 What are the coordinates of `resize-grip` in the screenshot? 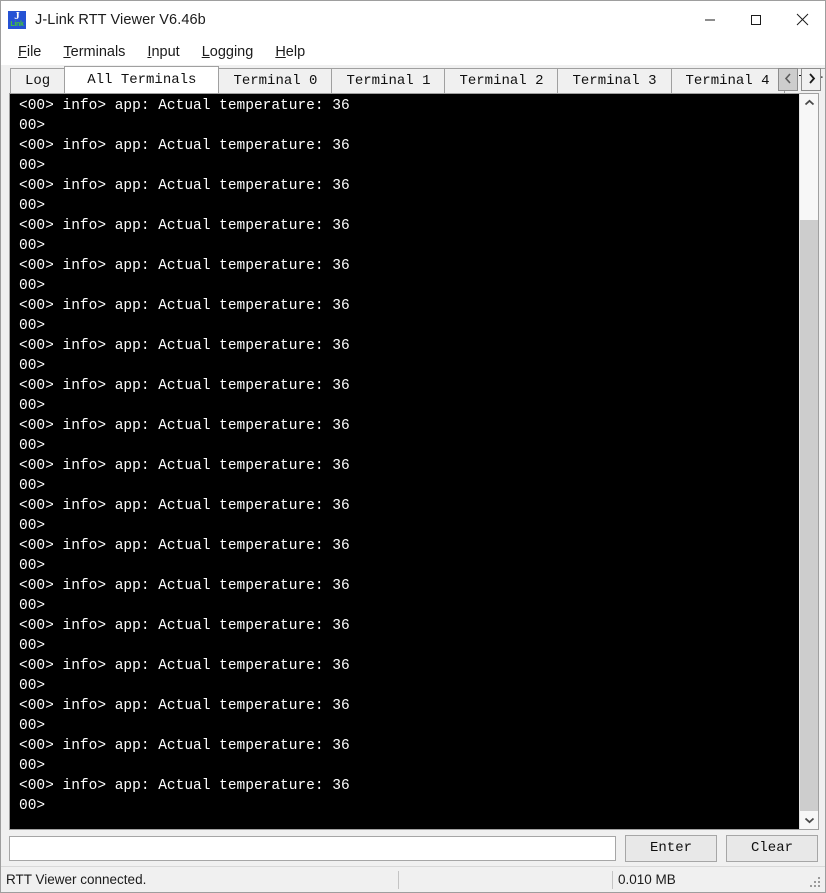 It's located at (816, 883).